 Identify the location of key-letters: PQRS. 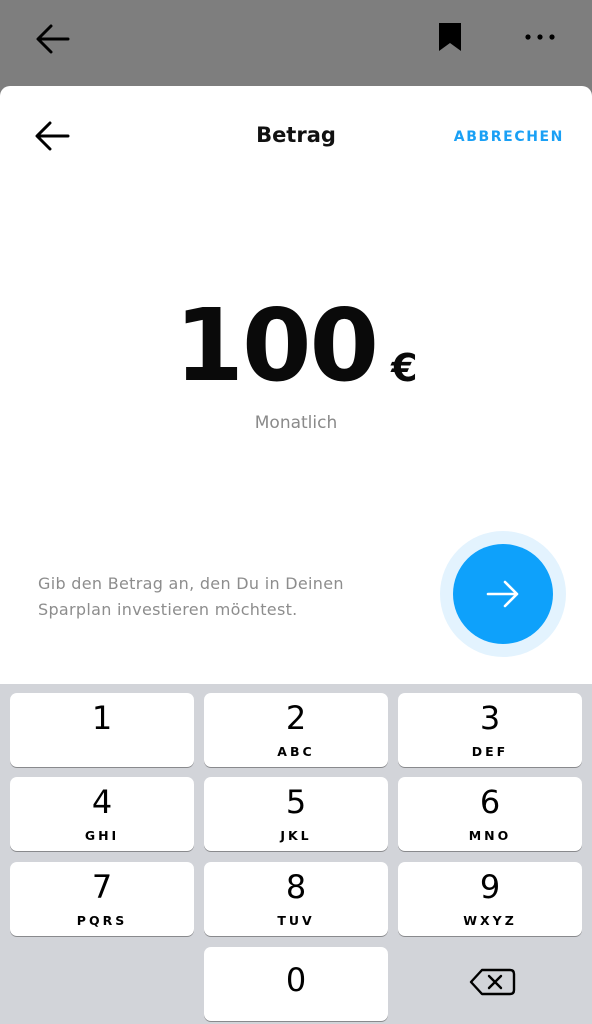
(102, 920).